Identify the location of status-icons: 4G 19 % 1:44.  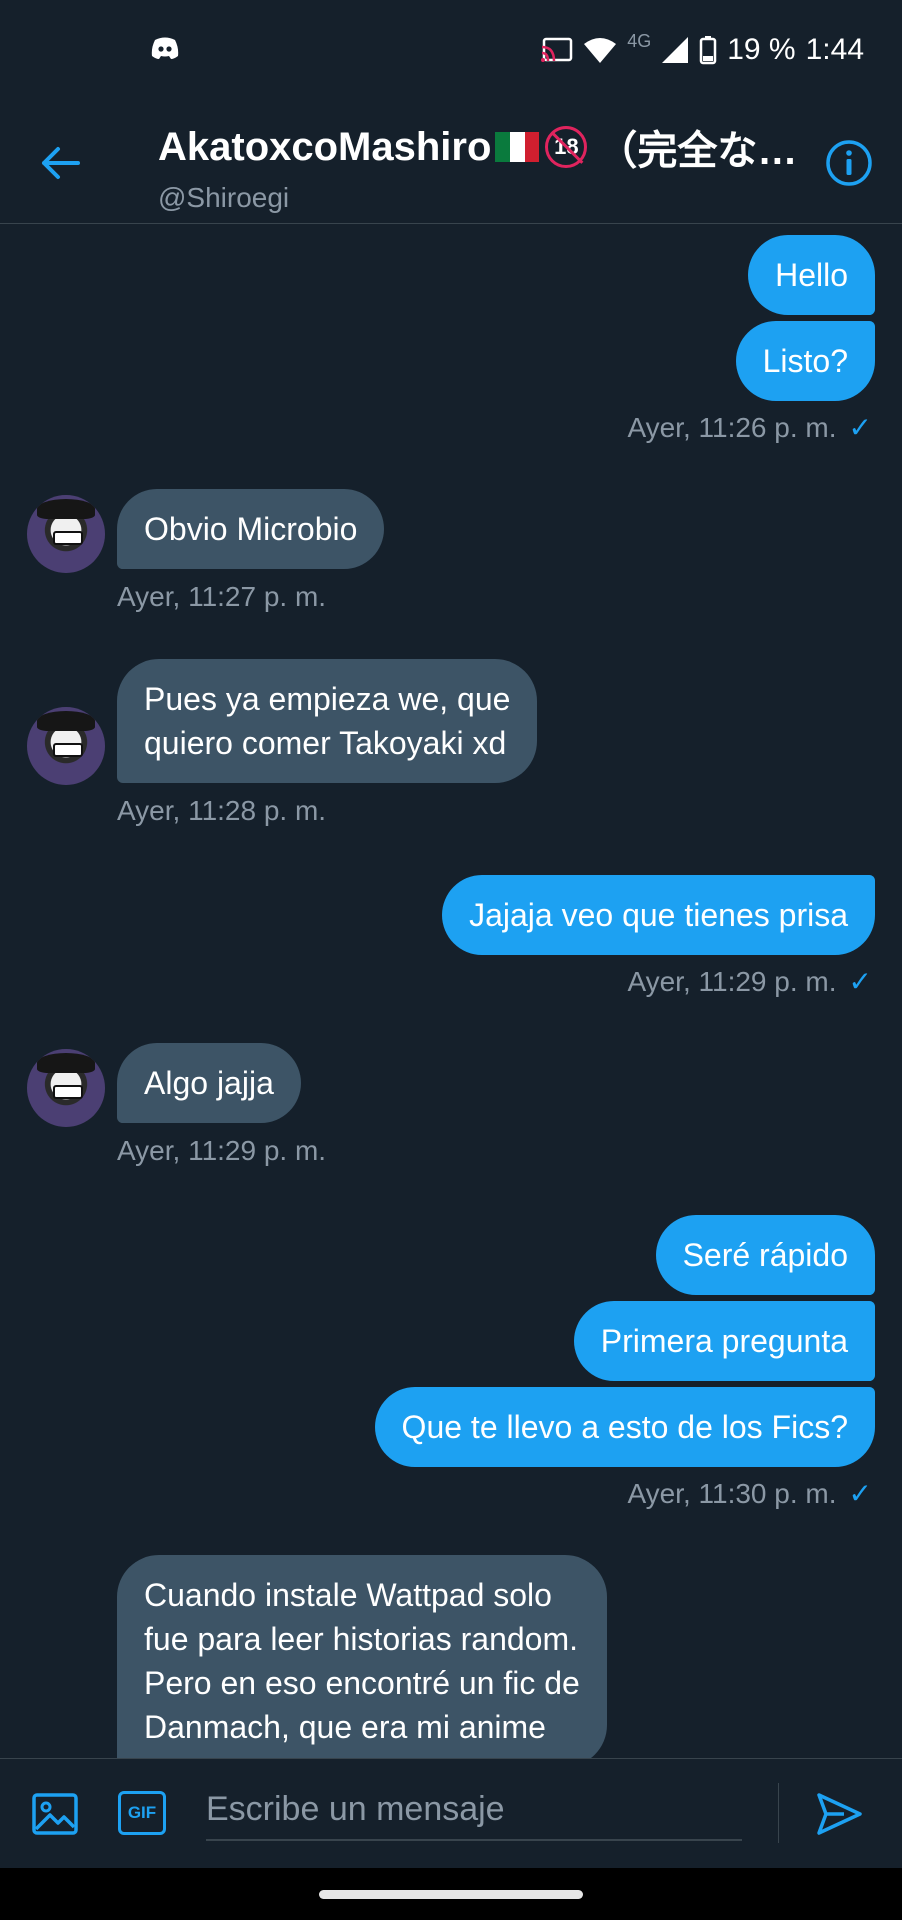
(702, 50).